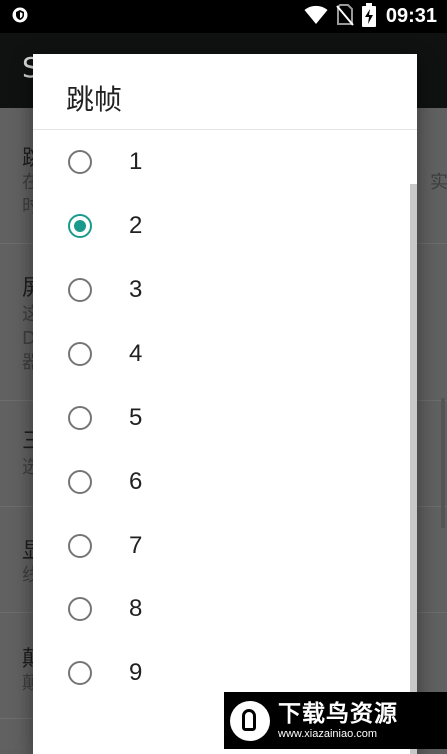 The height and width of the screenshot is (754, 447). Describe the element at coordinates (136, 608) in the screenshot. I see `radio-option-label: 8` at that location.